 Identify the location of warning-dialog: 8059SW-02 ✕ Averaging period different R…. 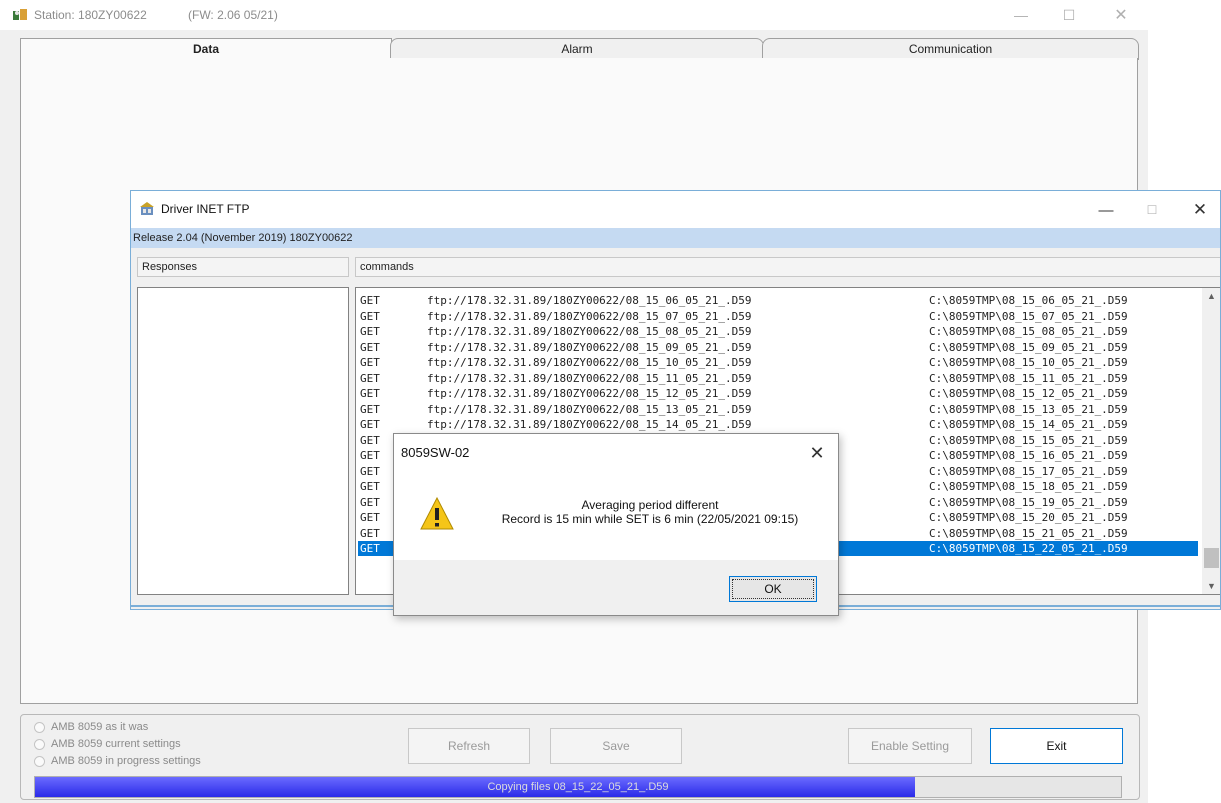
(616, 524).